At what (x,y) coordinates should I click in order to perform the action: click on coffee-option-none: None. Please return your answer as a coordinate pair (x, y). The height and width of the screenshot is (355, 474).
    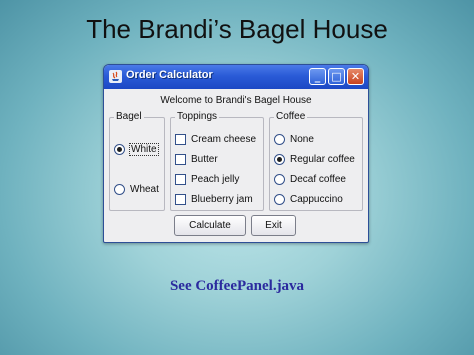
    Looking at the image, I should click on (294, 139).